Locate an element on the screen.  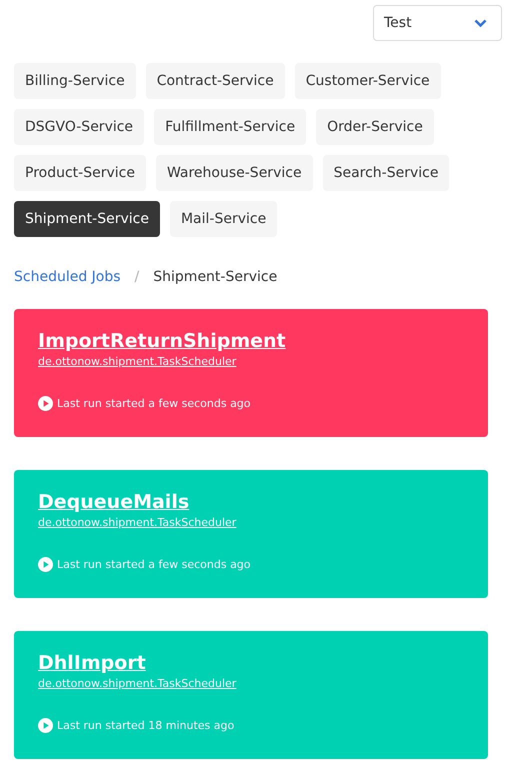
service-tag: Search-Service is located at coordinates (386, 173).